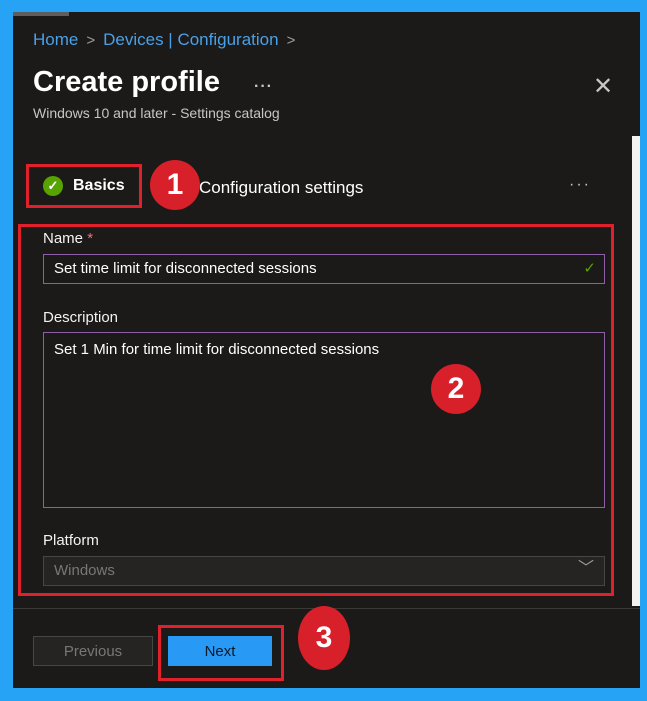 This screenshot has height=701, width=647. What do you see at coordinates (281, 188) in the screenshot?
I see `tab-configuration-settings: Configuration settings` at bounding box center [281, 188].